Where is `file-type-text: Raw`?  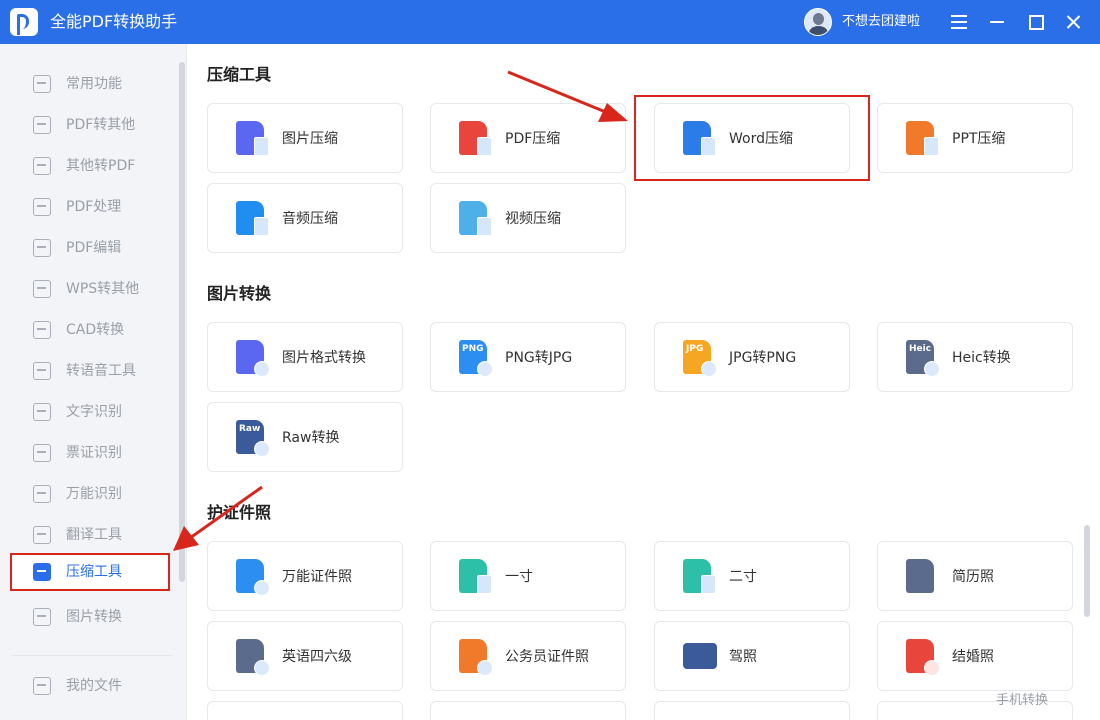 file-type-text: Raw is located at coordinates (250, 429).